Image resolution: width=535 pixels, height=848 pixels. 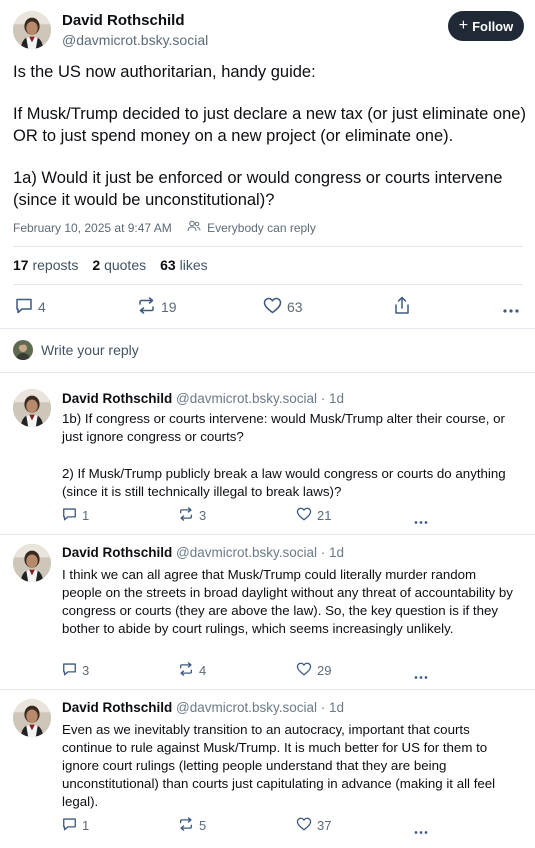 What do you see at coordinates (493, 26) in the screenshot?
I see `follow-label: Follow` at bounding box center [493, 26].